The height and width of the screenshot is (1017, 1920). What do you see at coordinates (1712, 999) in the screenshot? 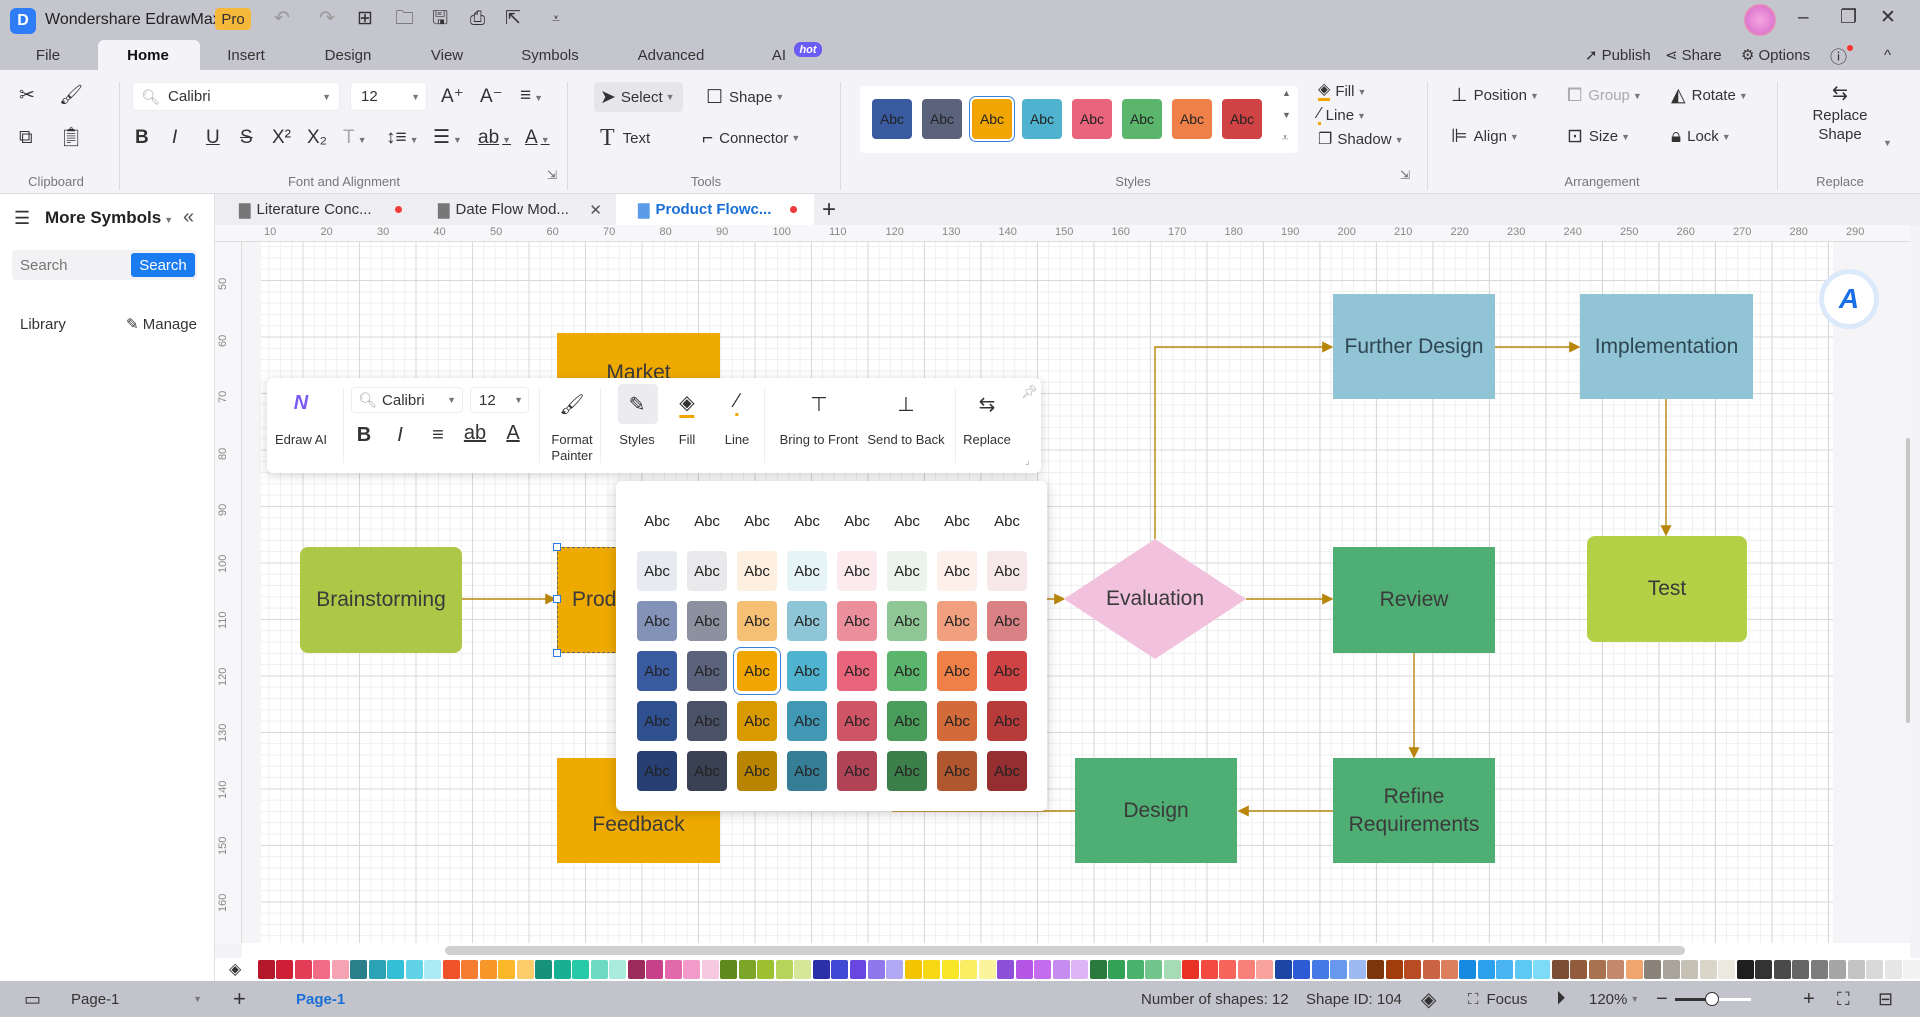
I see `zoom-slider-knob` at bounding box center [1712, 999].